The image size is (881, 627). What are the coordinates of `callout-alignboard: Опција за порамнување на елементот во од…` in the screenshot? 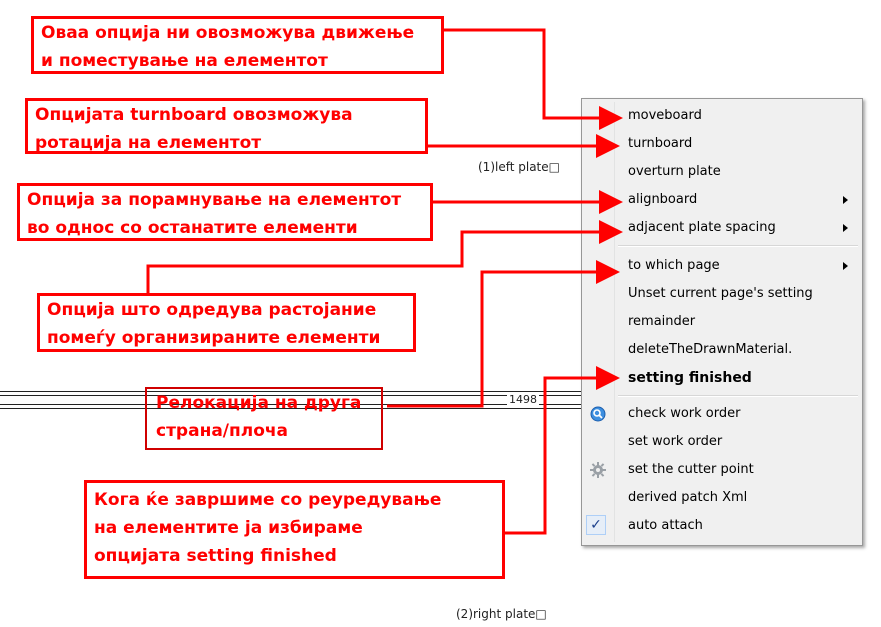 It's located at (225, 212).